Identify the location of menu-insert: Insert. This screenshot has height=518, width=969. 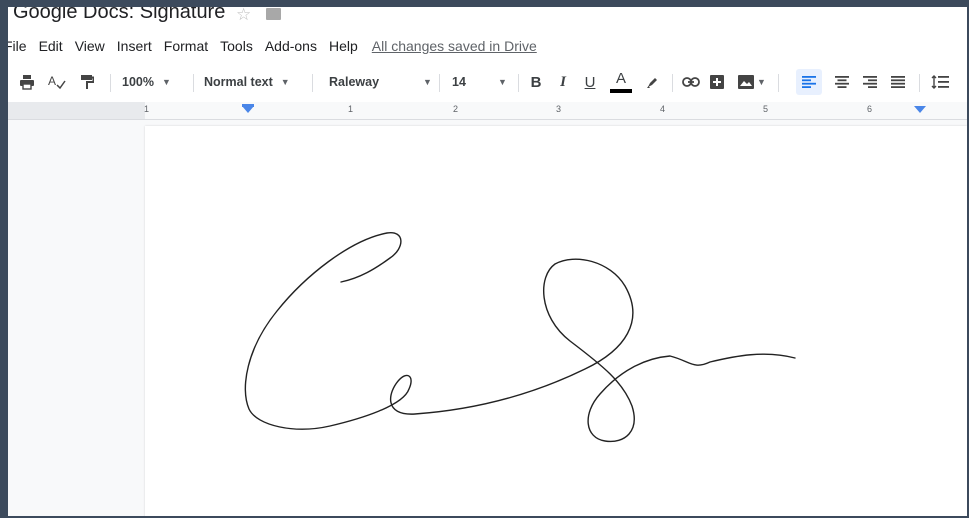
(134, 46).